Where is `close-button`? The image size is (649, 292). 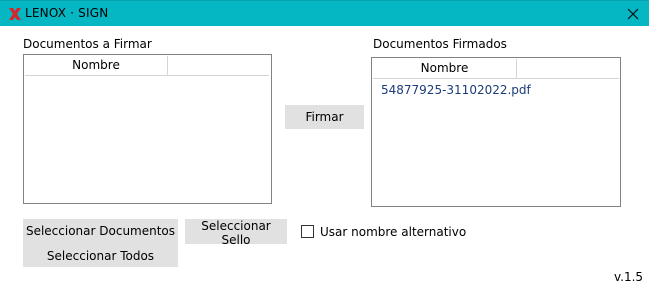
close-button is located at coordinates (633, 14).